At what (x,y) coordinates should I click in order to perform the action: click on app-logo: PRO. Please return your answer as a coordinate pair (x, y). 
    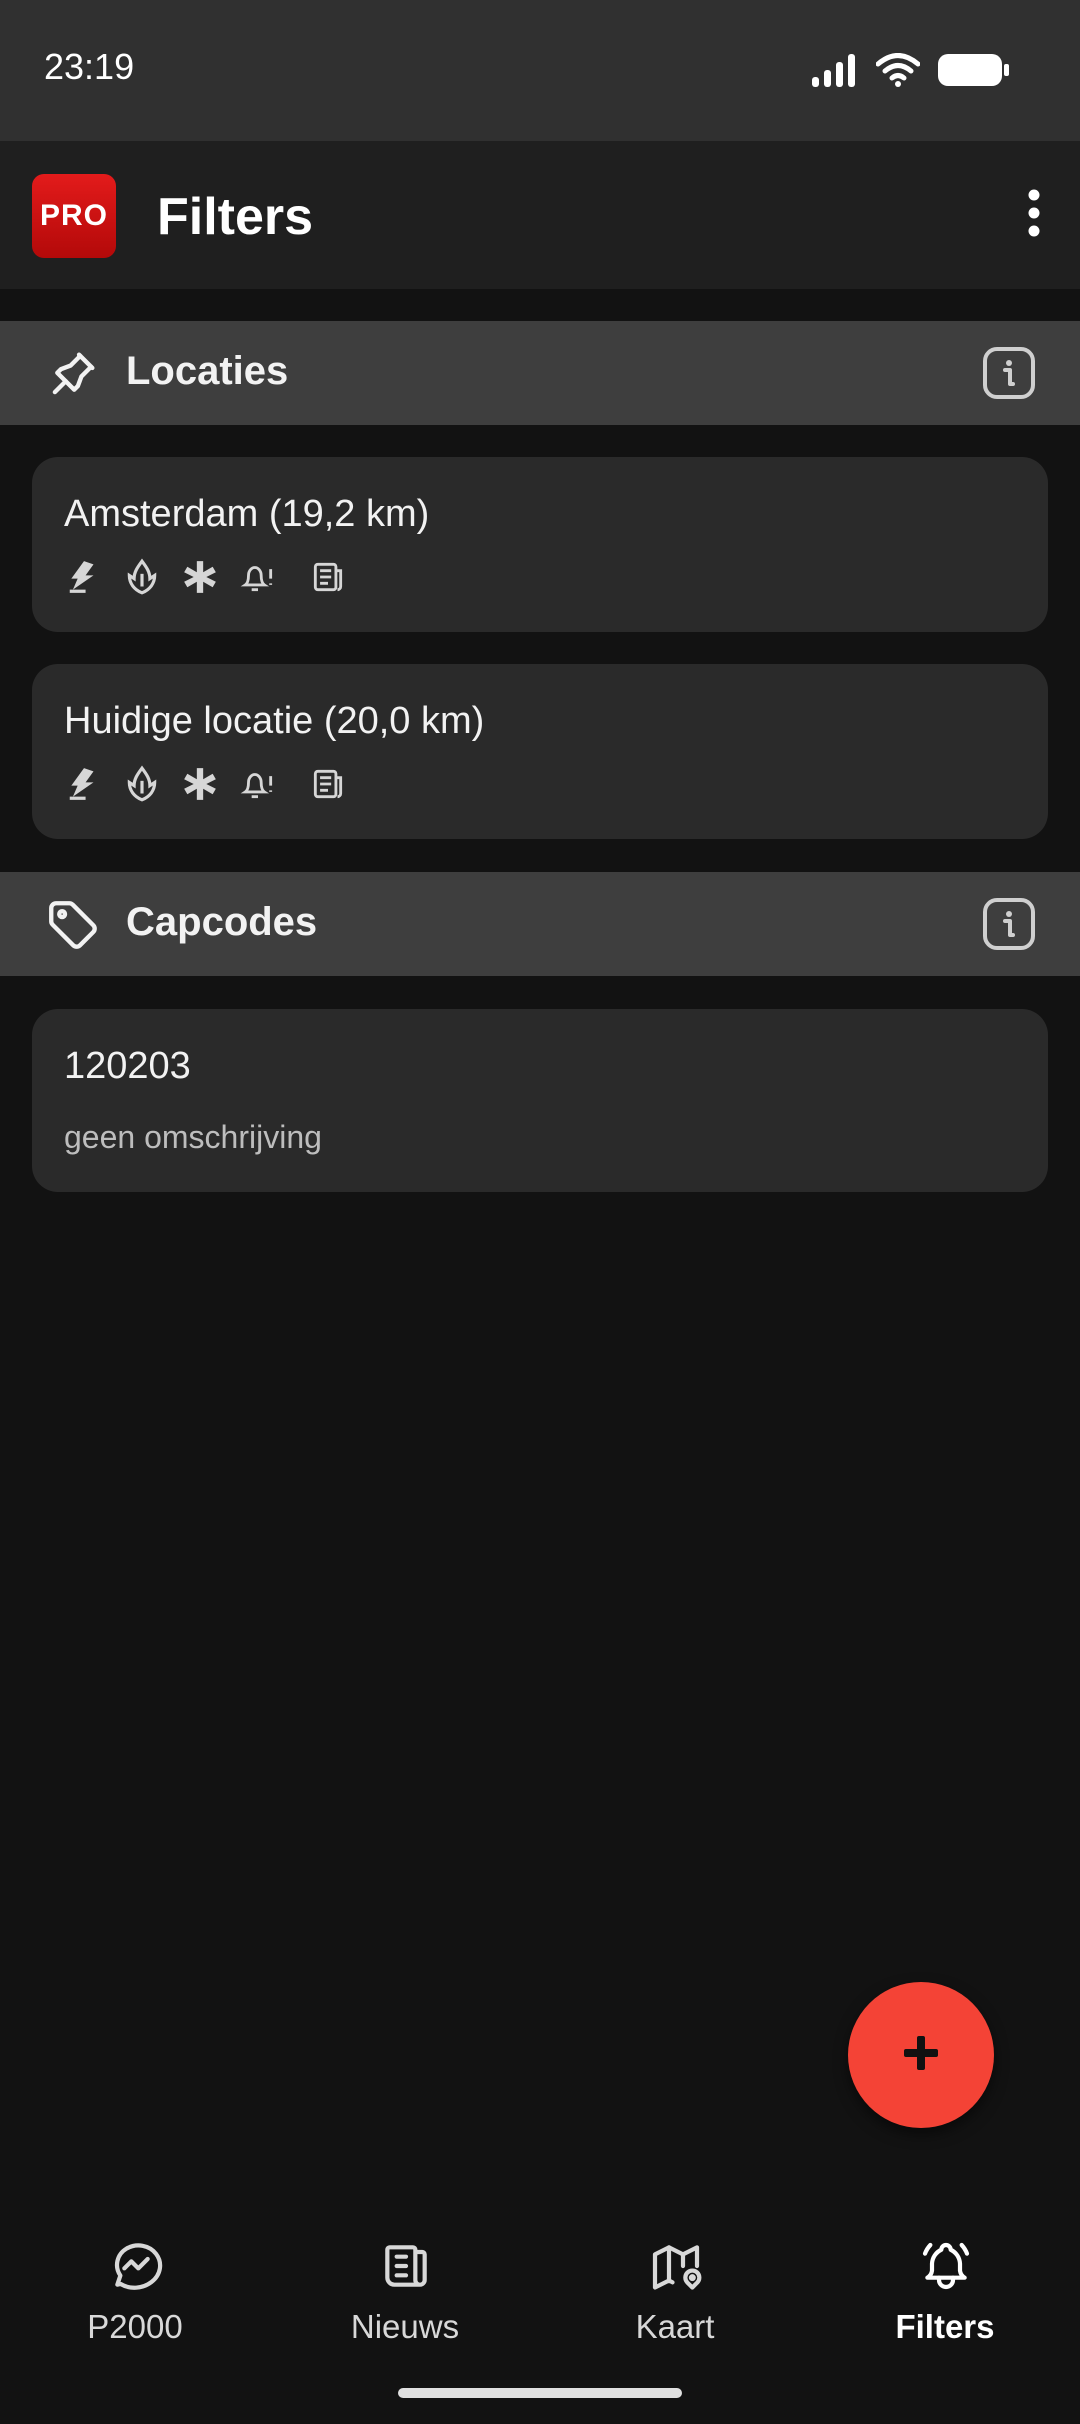
    Looking at the image, I should click on (74, 216).